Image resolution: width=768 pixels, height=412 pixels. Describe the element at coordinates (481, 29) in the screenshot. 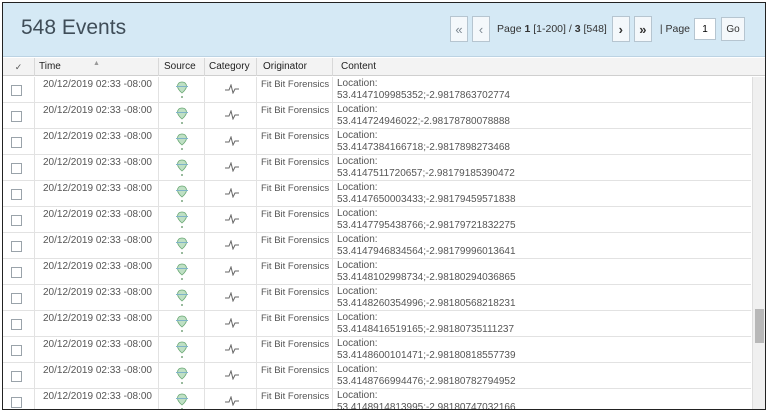

I see `previous-page-button: ‹` at that location.